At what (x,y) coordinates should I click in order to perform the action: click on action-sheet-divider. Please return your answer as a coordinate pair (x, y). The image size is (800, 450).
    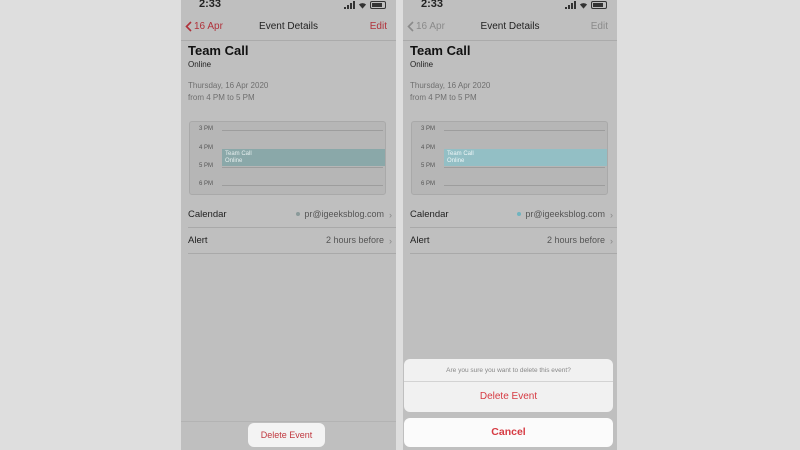
    Looking at the image, I should click on (508, 381).